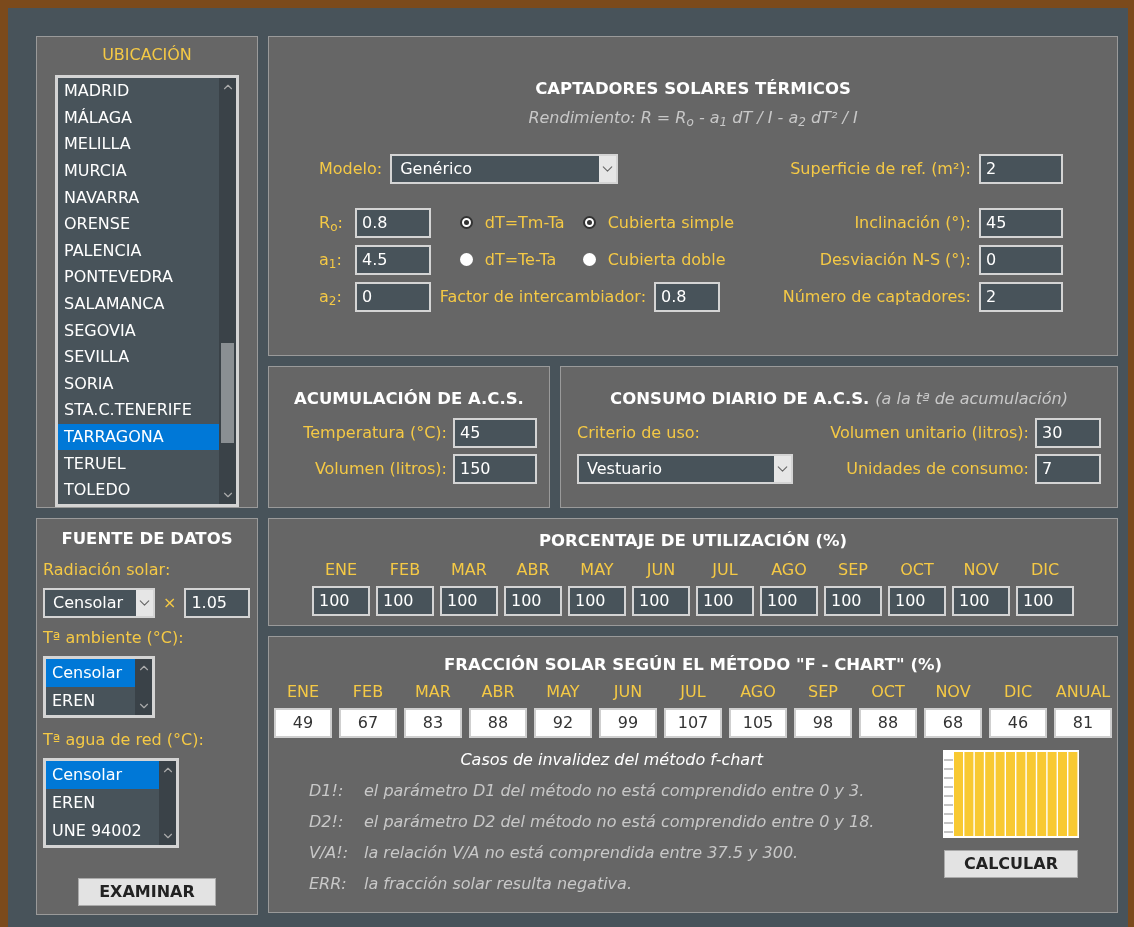 Image resolution: width=1134 pixels, height=927 pixels. What do you see at coordinates (138, 410) in the screenshot?
I see `list-item: STA.C.TENERIFE` at bounding box center [138, 410].